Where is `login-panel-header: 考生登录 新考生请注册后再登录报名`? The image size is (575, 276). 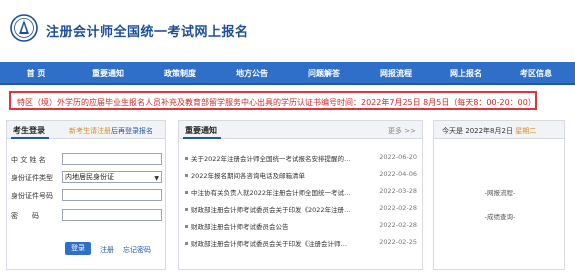 login-panel-header: 考生登录 新考生请注册后再登录报名 is located at coordinates (86, 130).